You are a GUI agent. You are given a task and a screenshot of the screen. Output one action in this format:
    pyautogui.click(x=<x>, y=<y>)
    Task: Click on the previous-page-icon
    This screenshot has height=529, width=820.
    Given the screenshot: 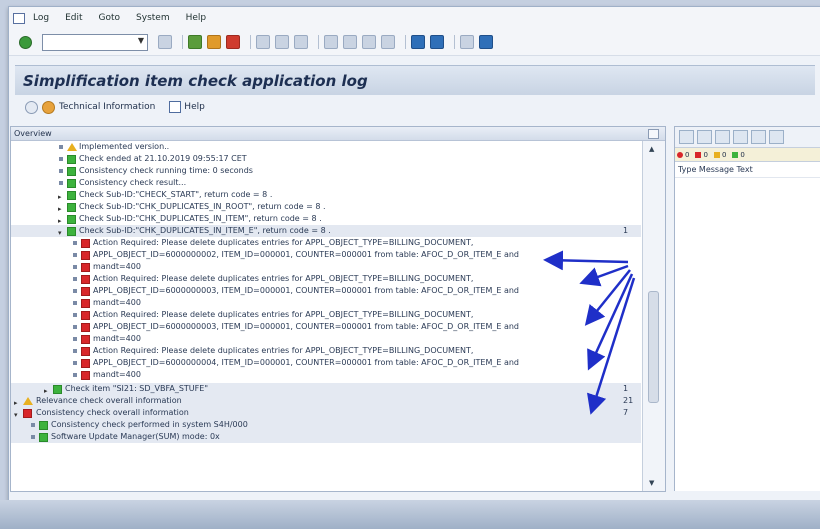 What is the action you would take?
    pyautogui.click(x=350, y=42)
    